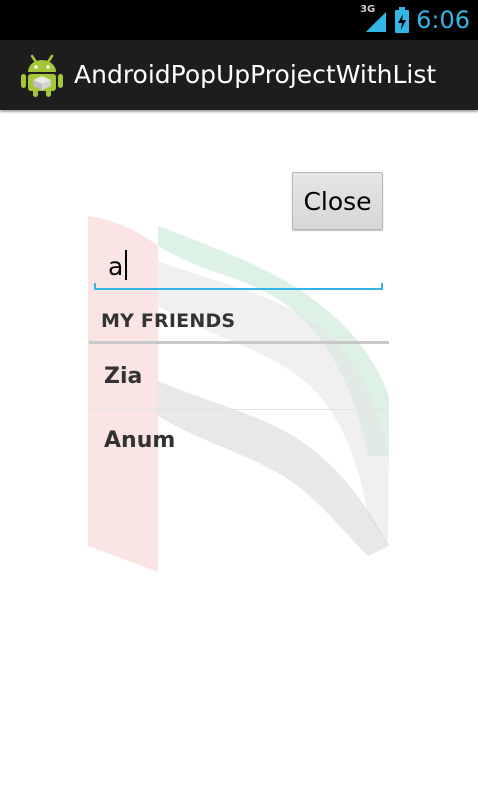  I want to click on action-bar: AndroidPopUpProjectWithList, so click(239, 75).